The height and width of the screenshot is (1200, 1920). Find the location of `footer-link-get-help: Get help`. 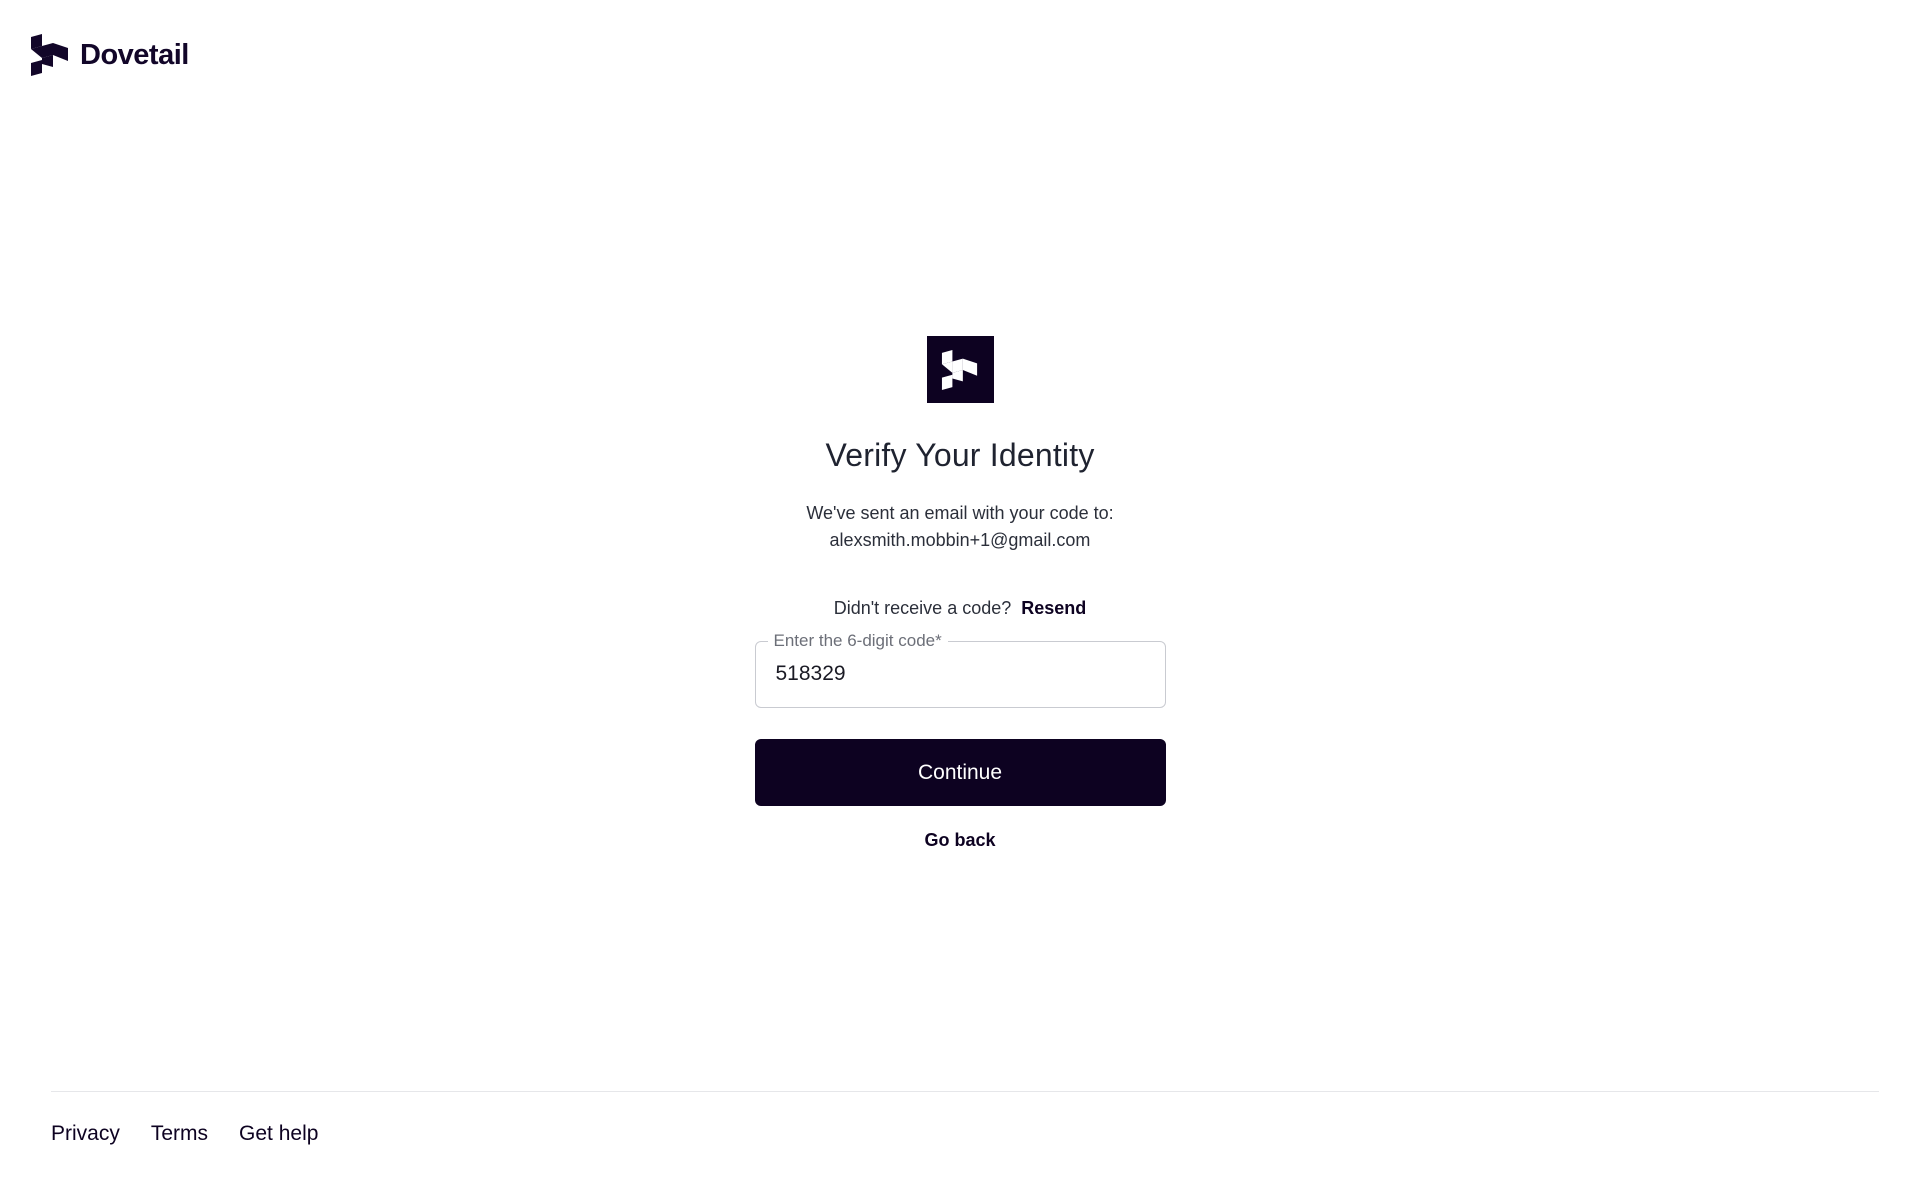

footer-link-get-help: Get help is located at coordinates (278, 1134).